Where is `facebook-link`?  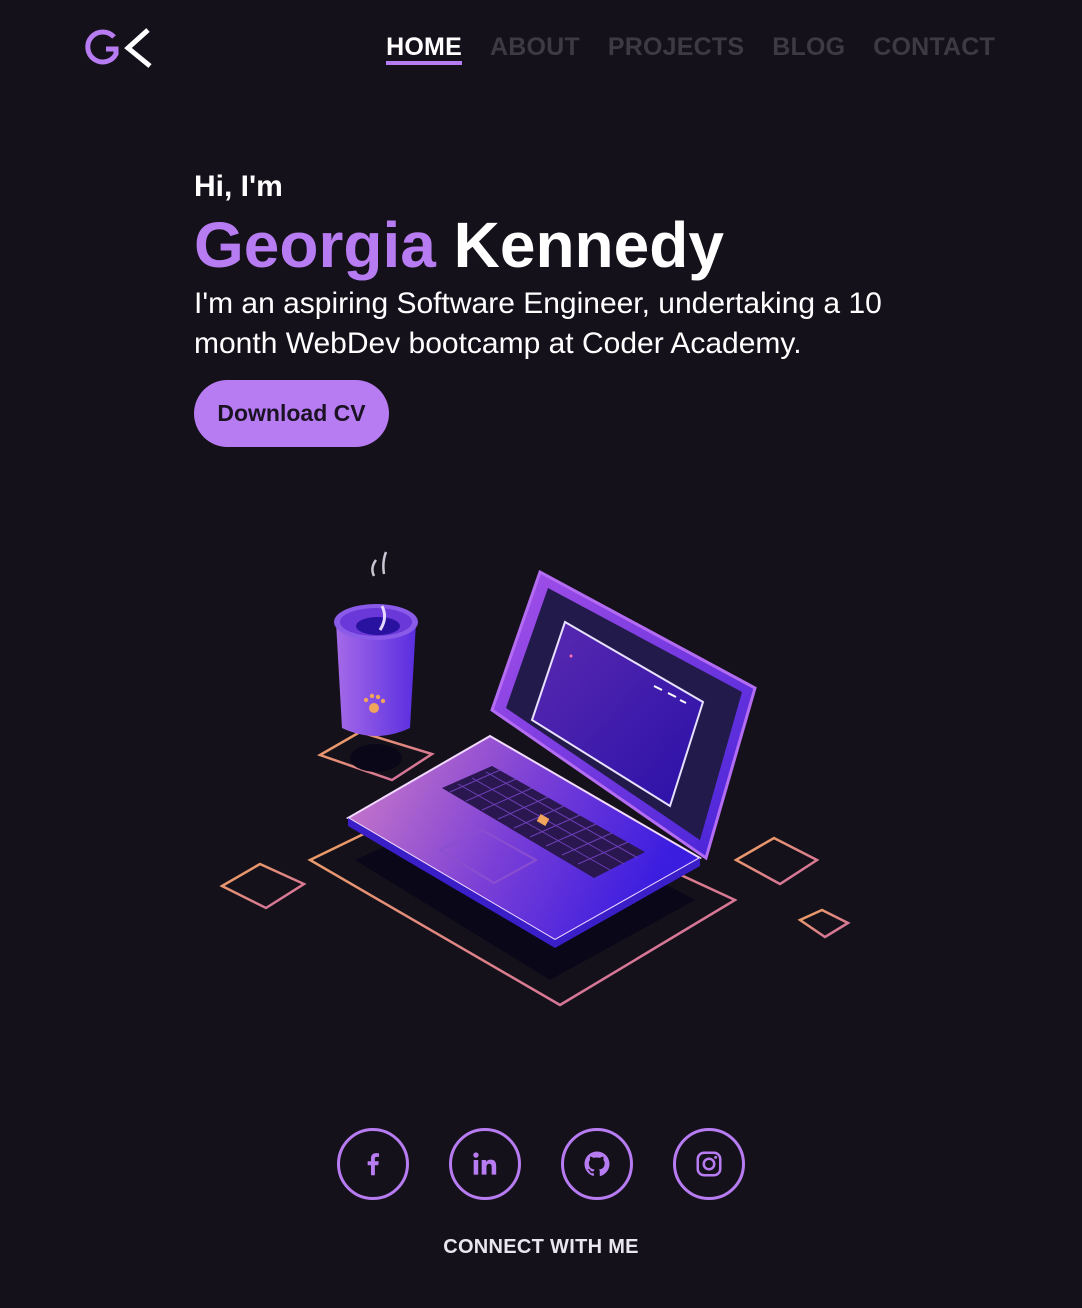
facebook-link is located at coordinates (373, 1164).